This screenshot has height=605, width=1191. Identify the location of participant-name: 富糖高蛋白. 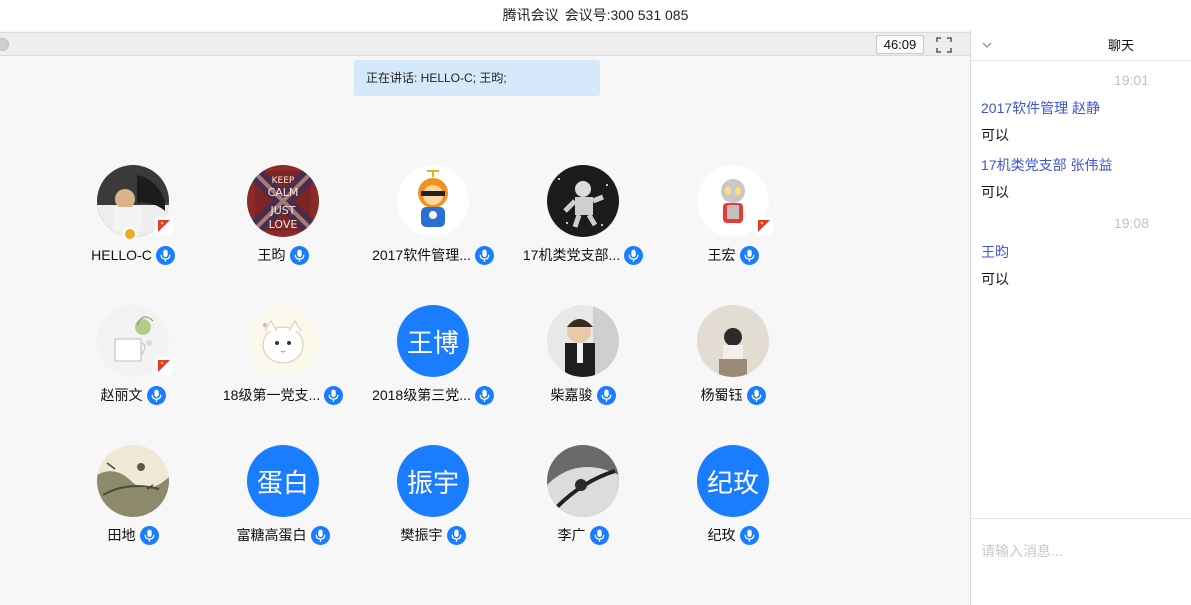
(271, 535).